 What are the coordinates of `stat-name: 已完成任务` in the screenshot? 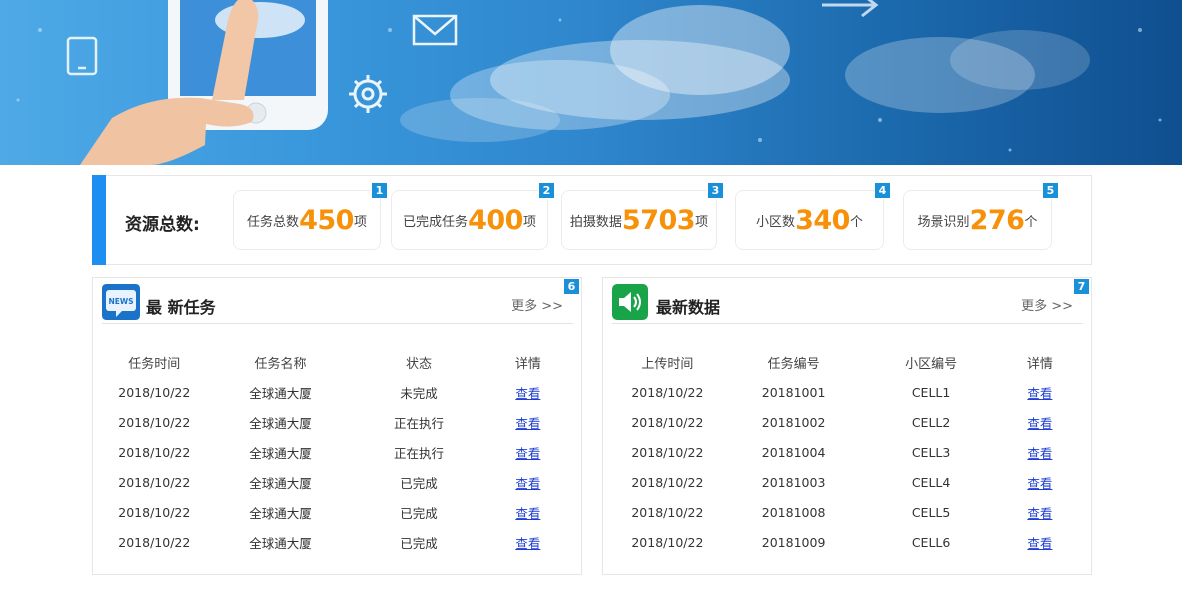 It's located at (436, 222).